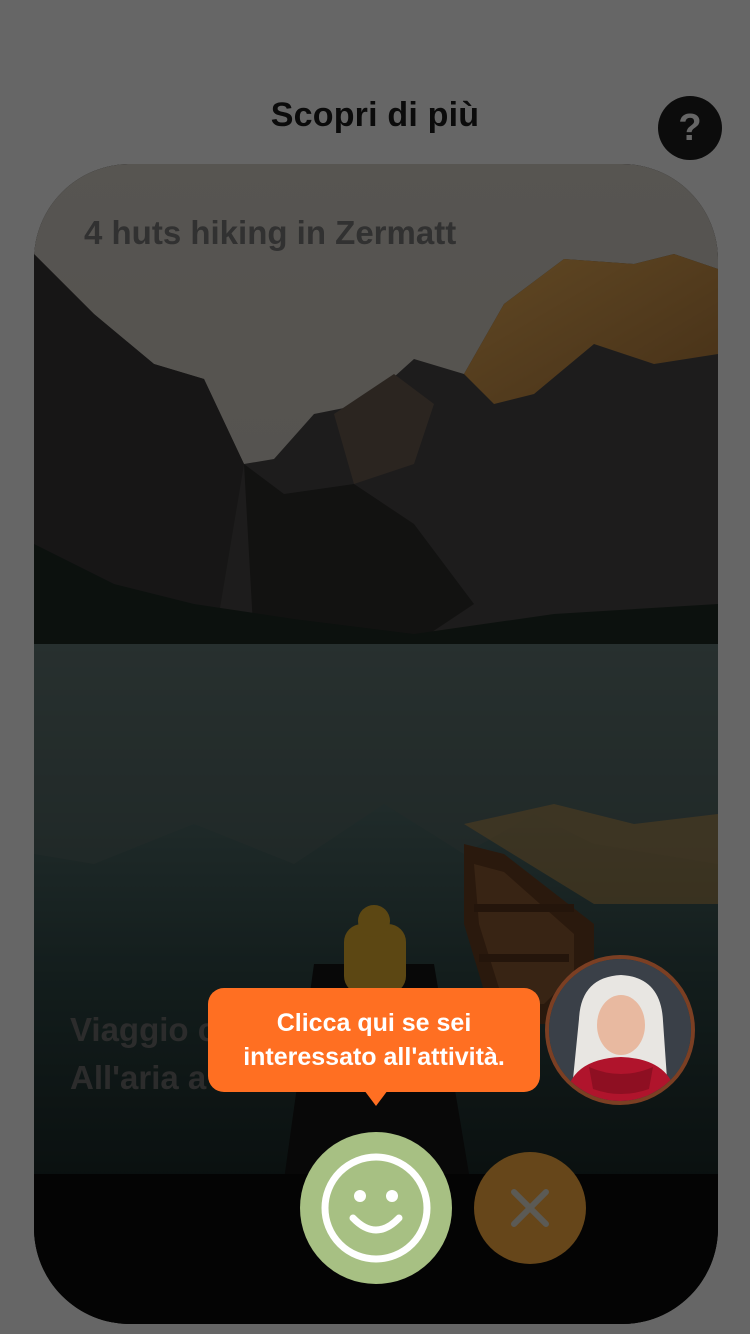  I want to click on close-icon, so click(530, 1208).